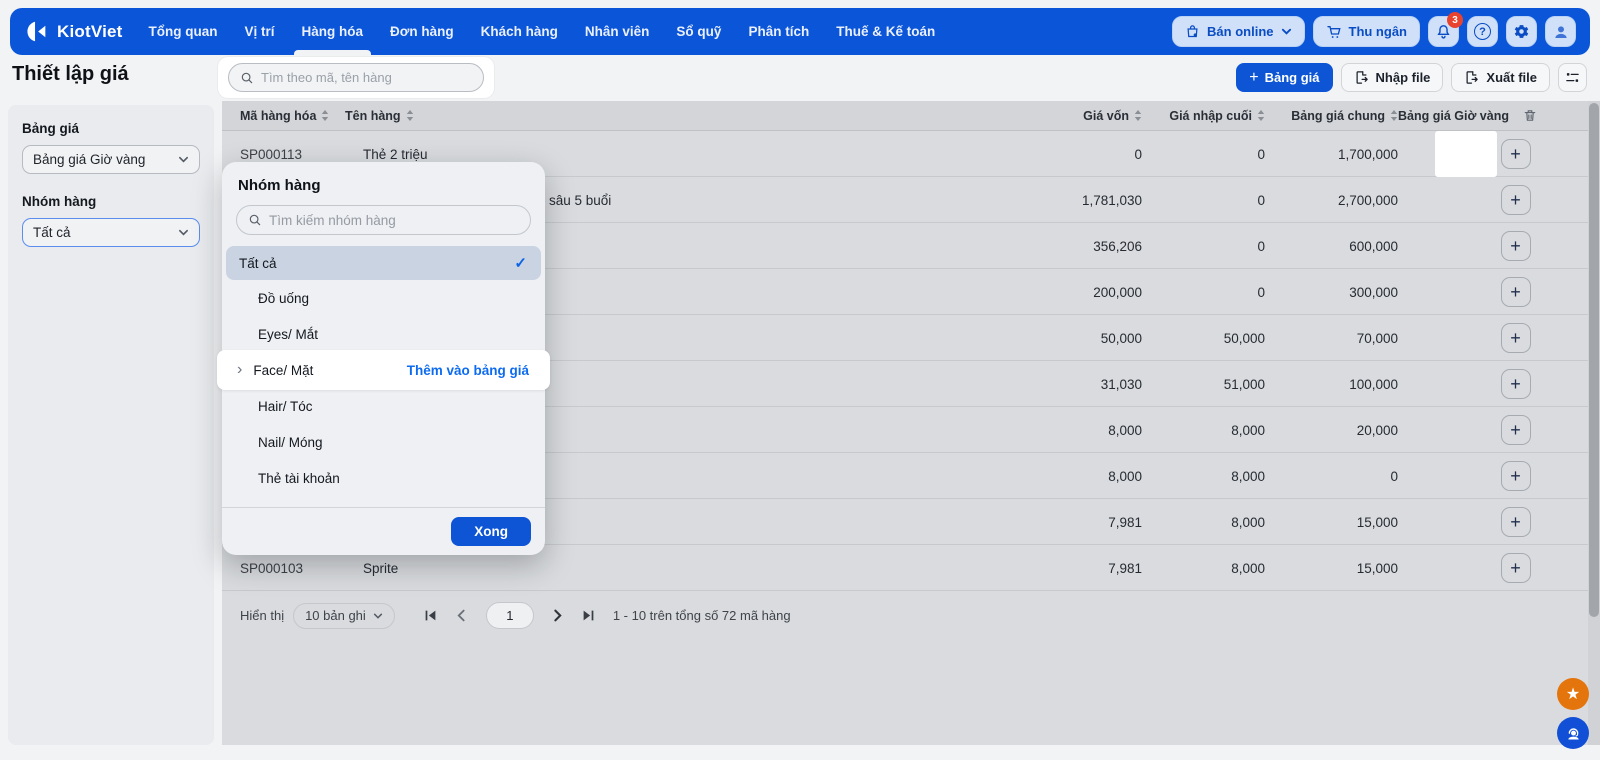 The width and height of the screenshot is (1600, 760). What do you see at coordinates (111, 159) in the screenshot?
I see `pricebook-select: Bảng giá Giờ vàng` at bounding box center [111, 159].